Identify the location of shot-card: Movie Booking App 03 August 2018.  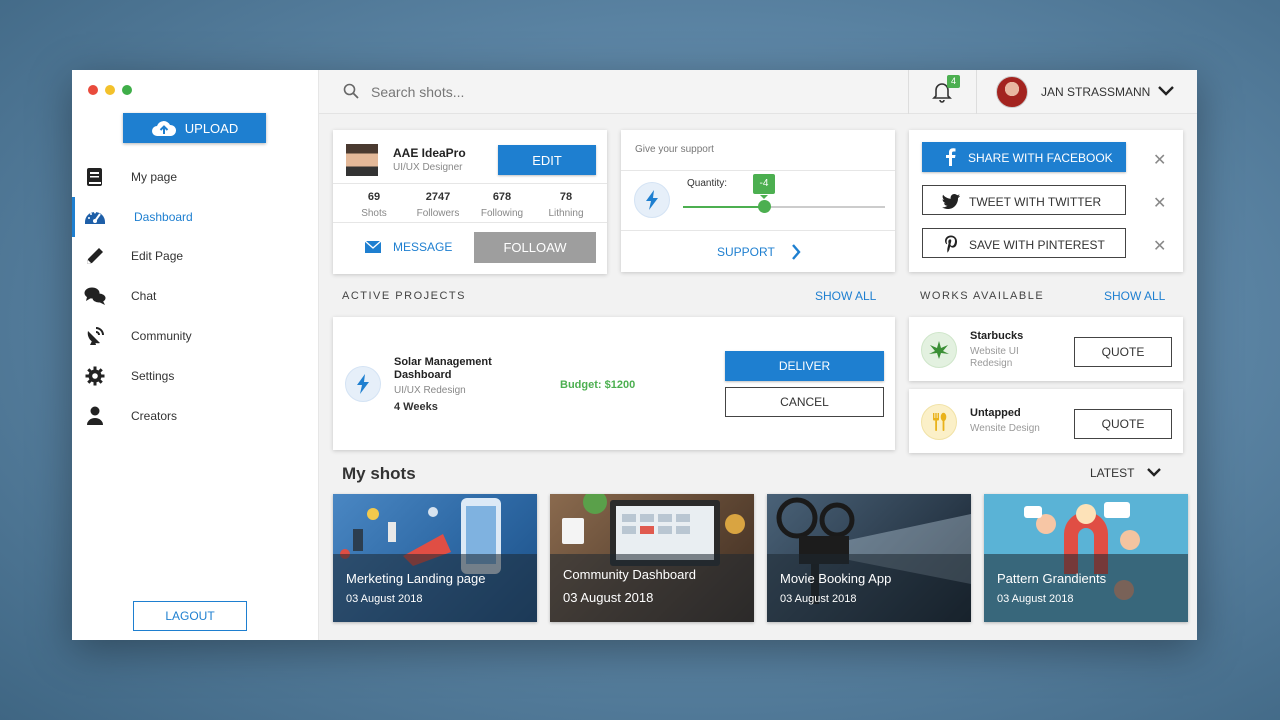
(869, 558).